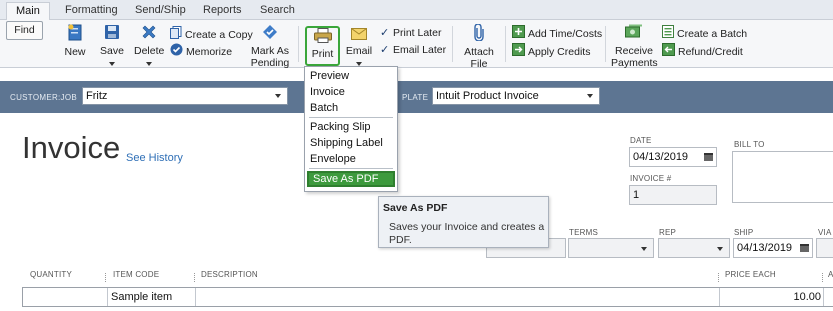  I want to click on cell-description, so click(457, 297).